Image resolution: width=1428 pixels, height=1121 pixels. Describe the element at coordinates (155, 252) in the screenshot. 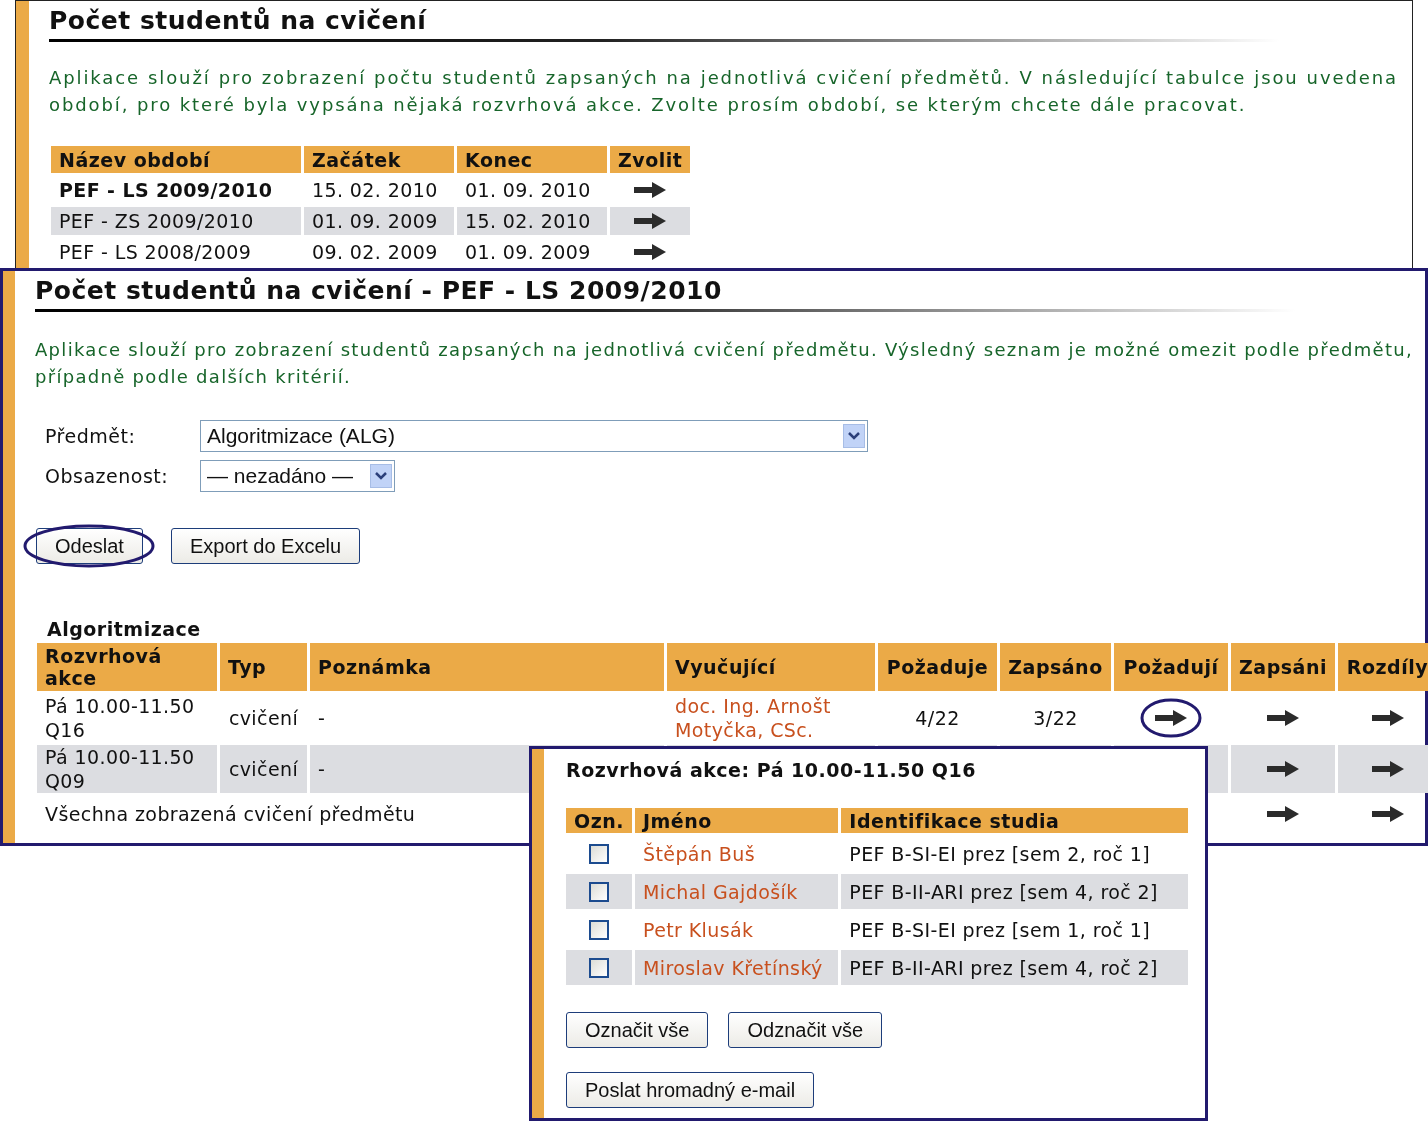

I see `table-cell-text: PEF - LS 2008/2009` at that location.